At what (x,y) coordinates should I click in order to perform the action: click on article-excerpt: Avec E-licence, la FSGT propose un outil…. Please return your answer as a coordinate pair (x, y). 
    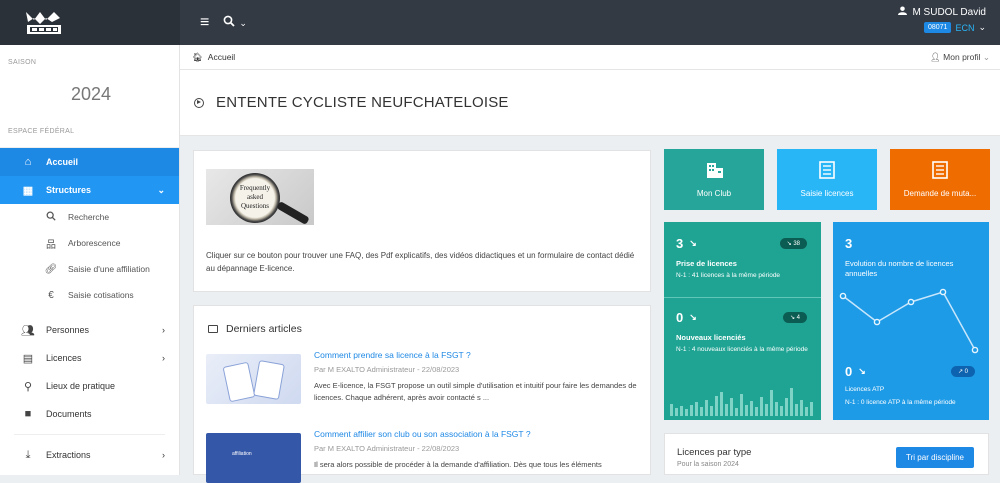
    Looking at the image, I should click on (475, 391).